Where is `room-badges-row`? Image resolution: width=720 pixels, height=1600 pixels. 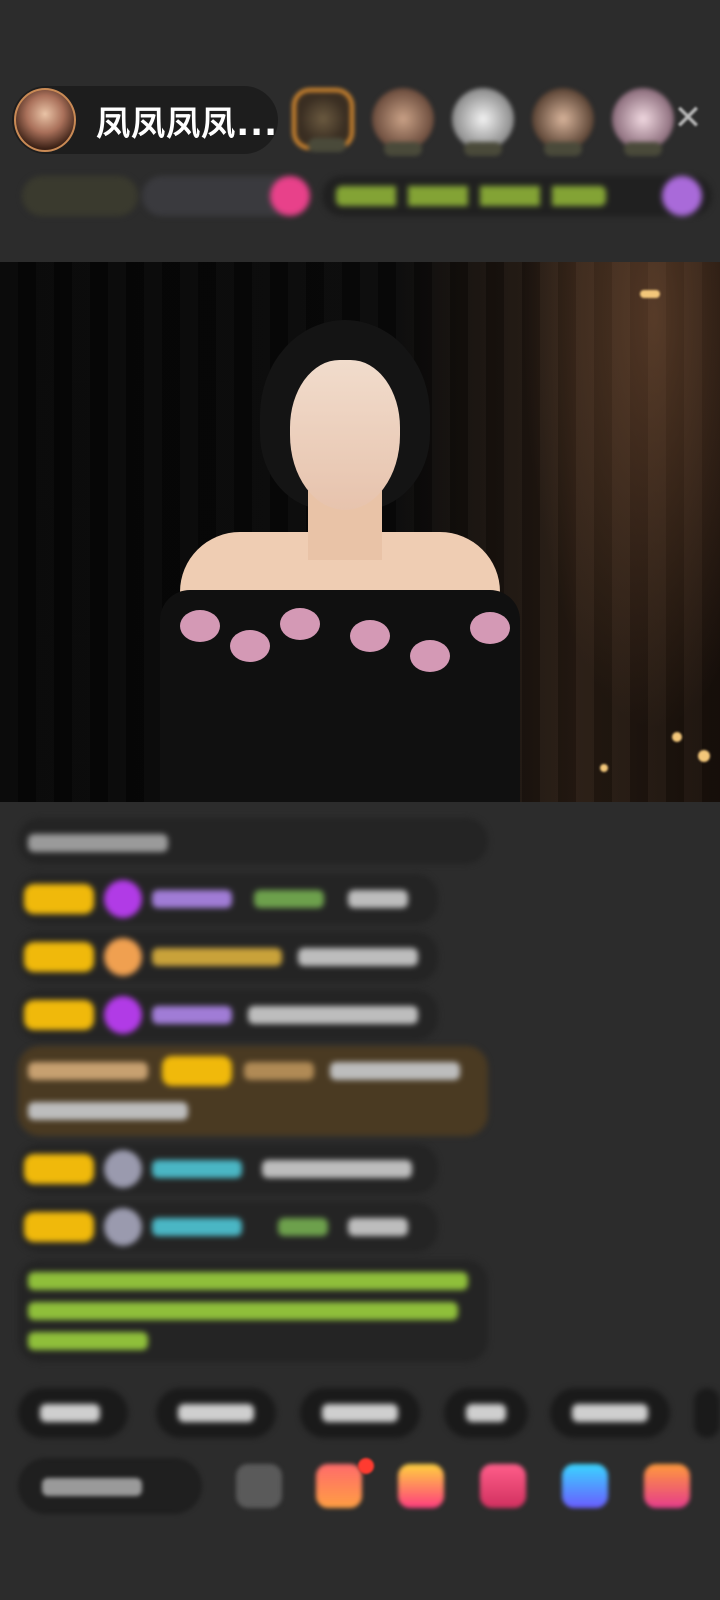 room-badges-row is located at coordinates (367, 196).